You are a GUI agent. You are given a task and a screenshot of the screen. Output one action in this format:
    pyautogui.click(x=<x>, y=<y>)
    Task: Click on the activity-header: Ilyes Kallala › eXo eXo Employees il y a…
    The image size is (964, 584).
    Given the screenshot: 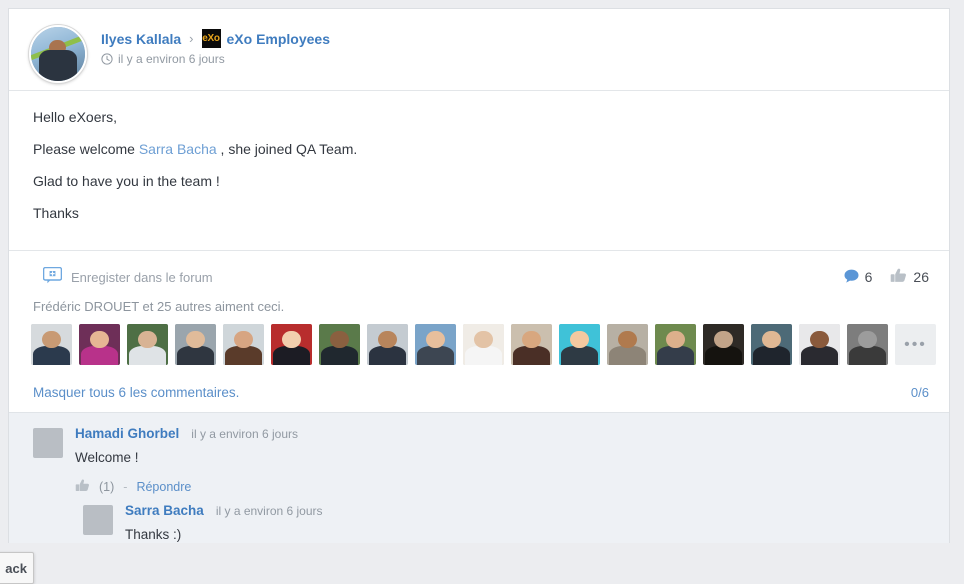 What is the action you would take?
    pyautogui.click(x=479, y=50)
    